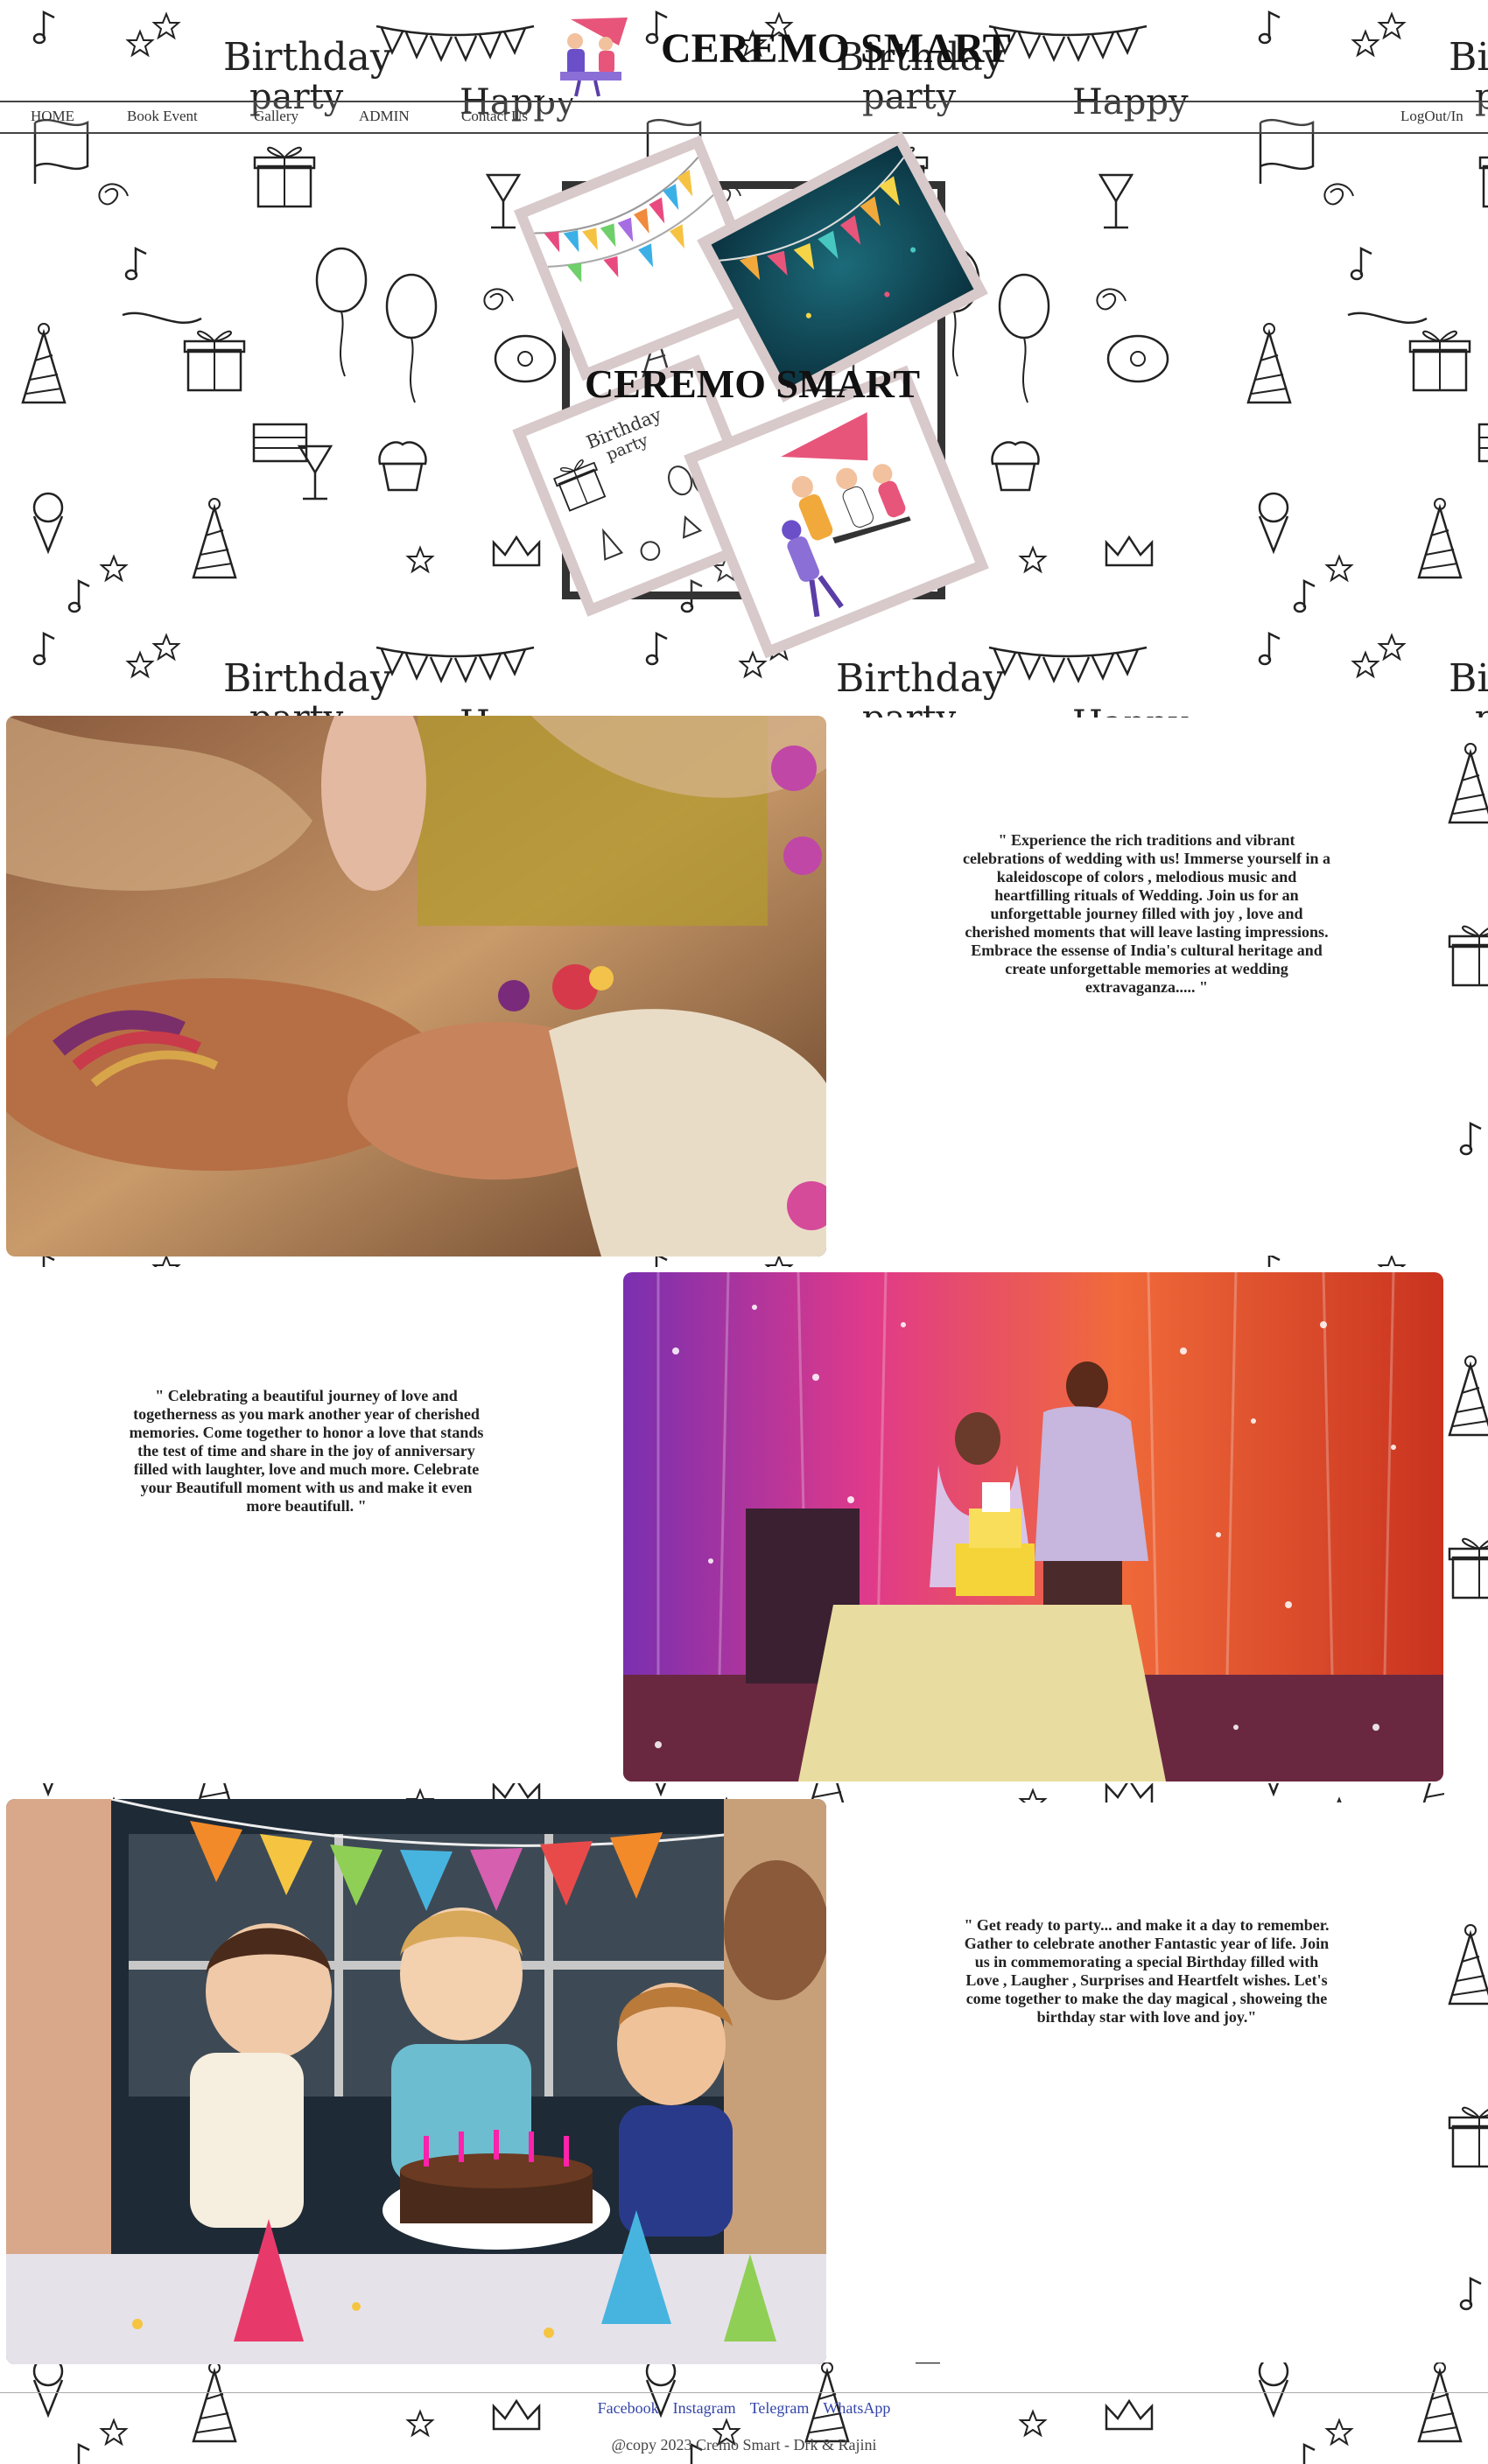 This screenshot has width=1488, height=2464. What do you see at coordinates (1033, 1527) in the screenshot?
I see `anniversary-cake-image` at bounding box center [1033, 1527].